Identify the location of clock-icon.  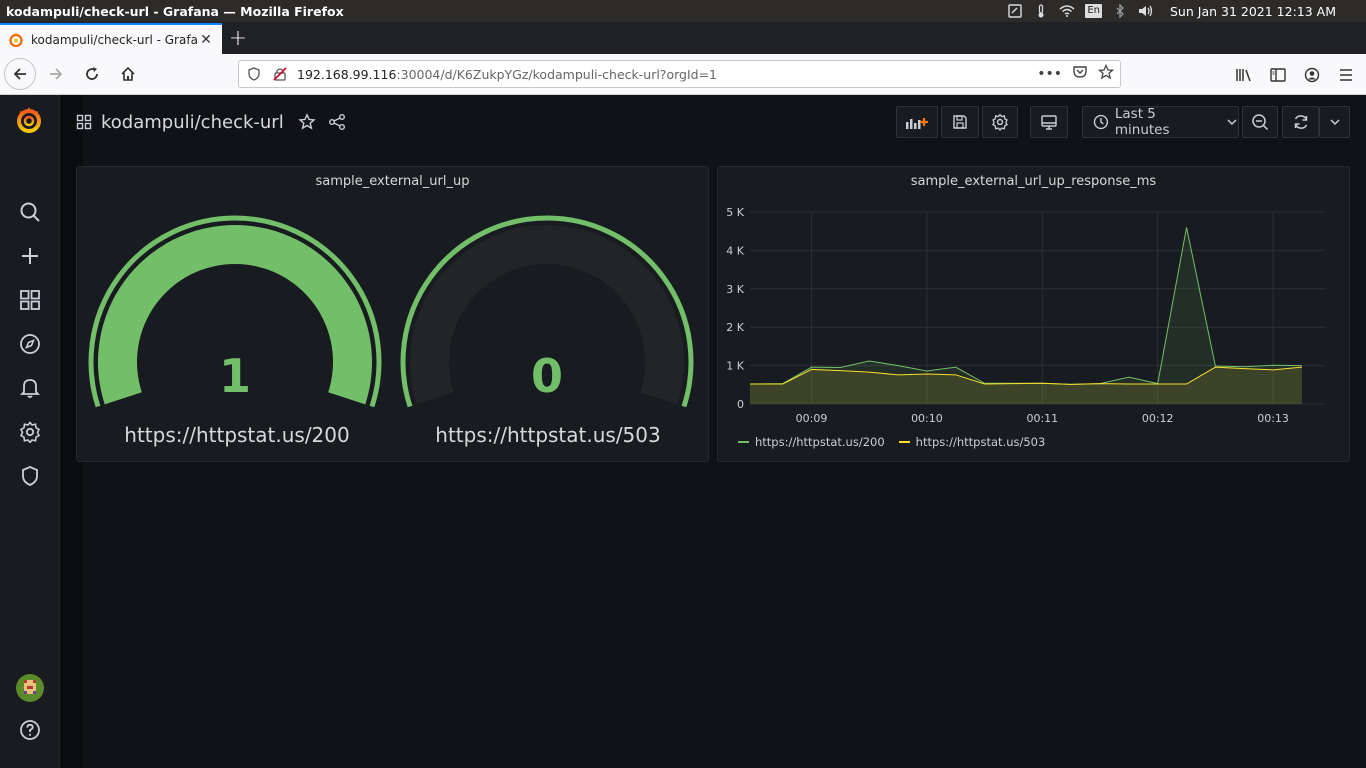
(1101, 122).